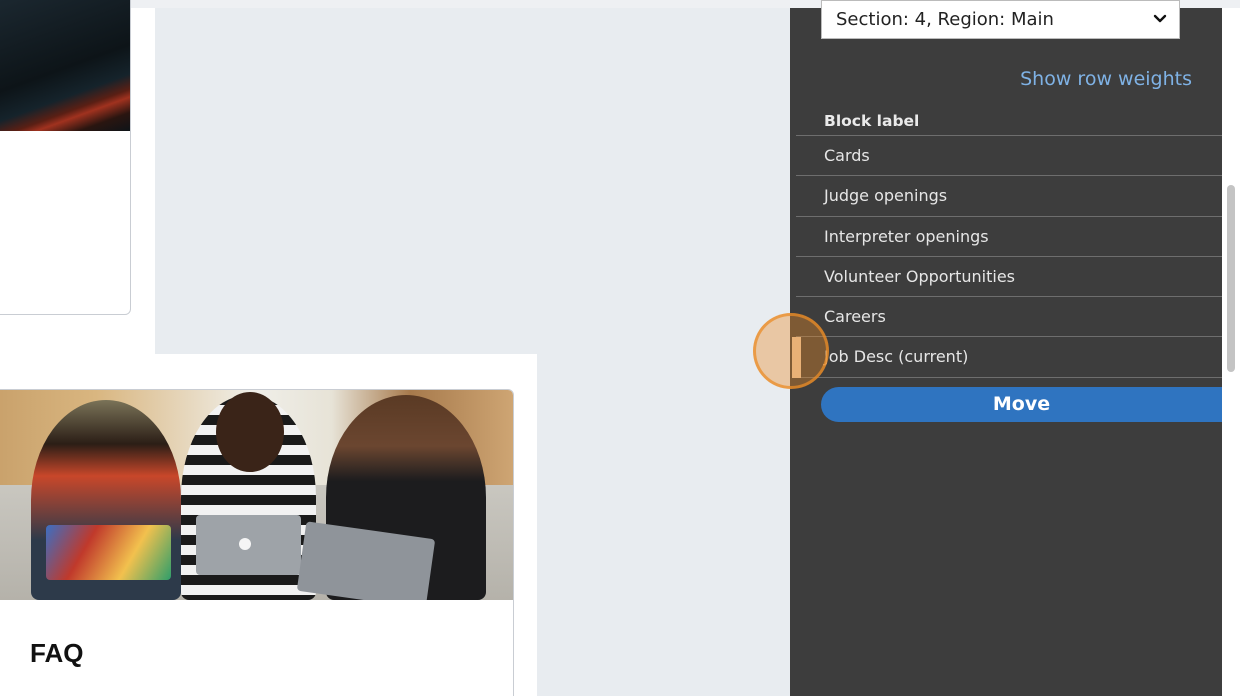 The height and width of the screenshot is (696, 1240). I want to click on block-row-judge-openings: Judge openings, so click(1009, 196).